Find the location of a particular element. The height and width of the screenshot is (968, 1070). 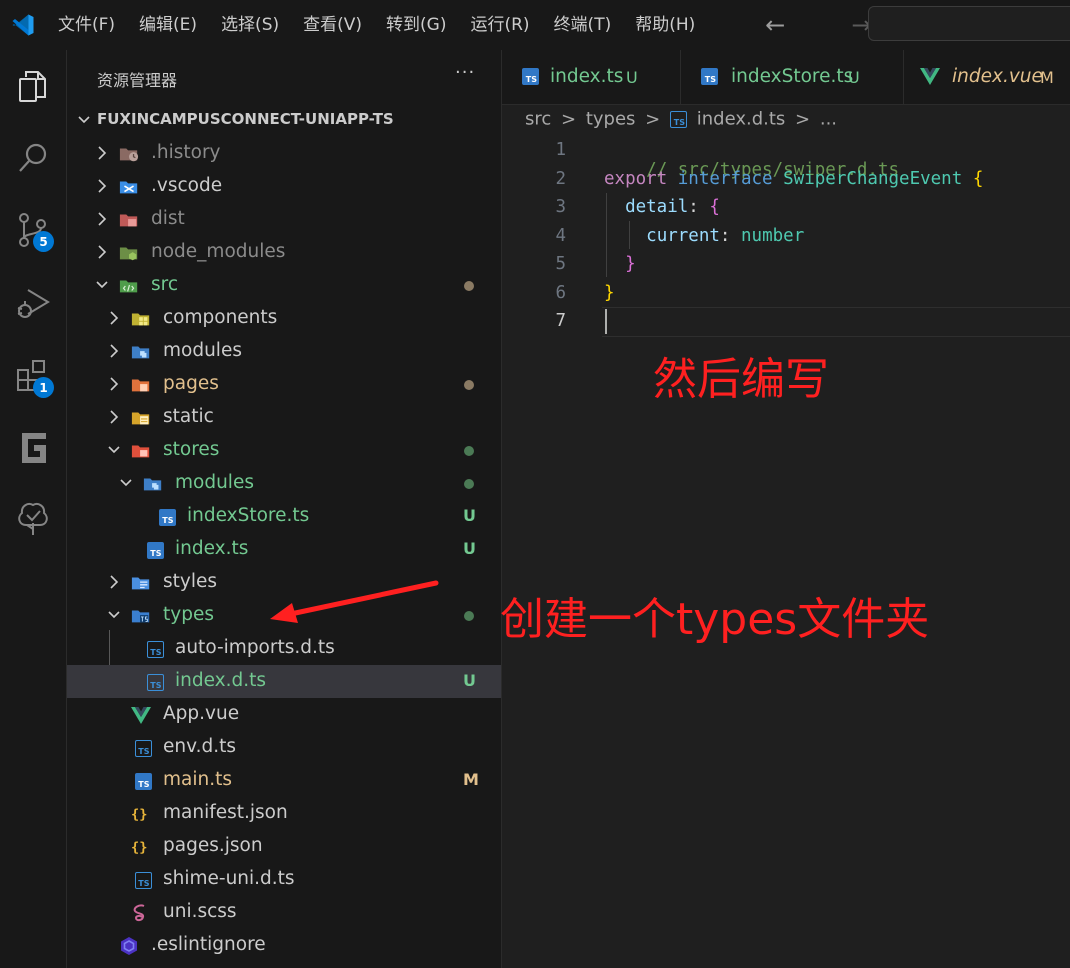

back-button: ← is located at coordinates (775, 25).